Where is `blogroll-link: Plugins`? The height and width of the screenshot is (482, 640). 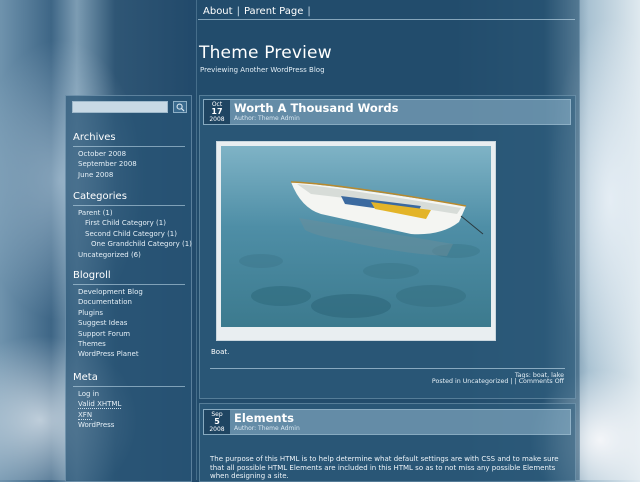 blogroll-link: Plugins is located at coordinates (110, 313).